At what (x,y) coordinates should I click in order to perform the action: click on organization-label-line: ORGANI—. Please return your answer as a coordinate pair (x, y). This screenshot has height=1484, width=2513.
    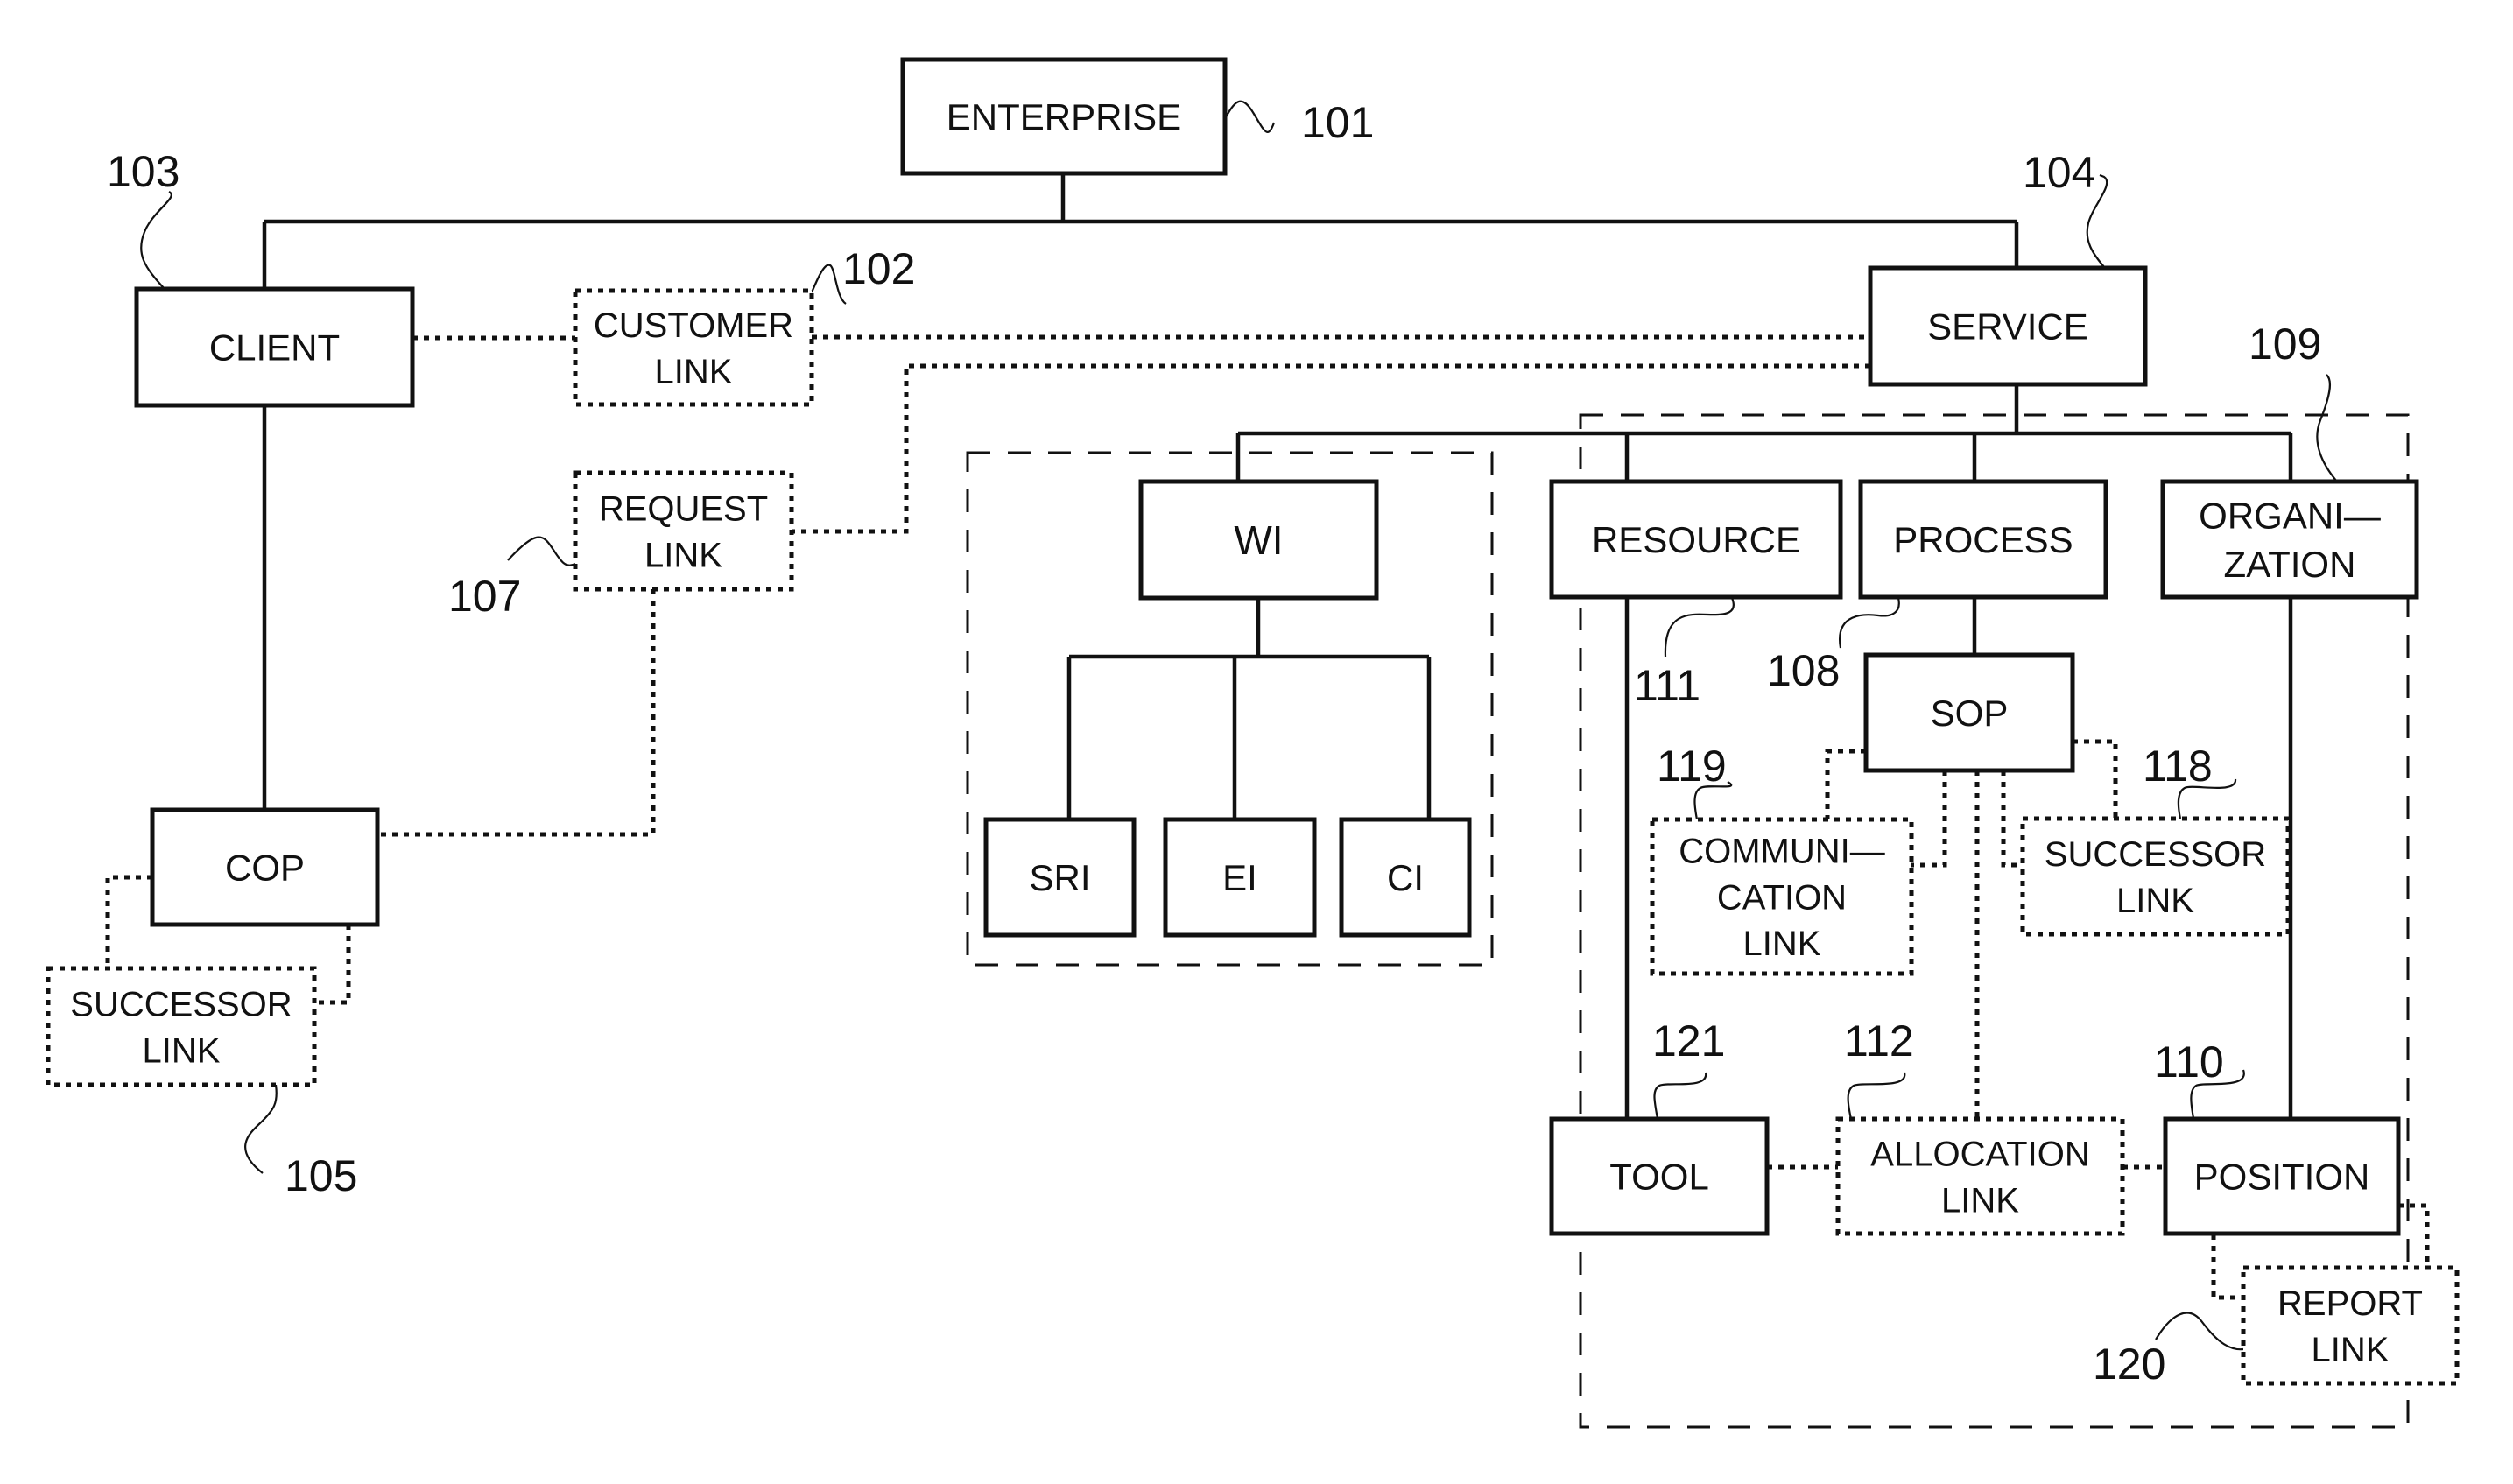
    Looking at the image, I should click on (2290, 515).